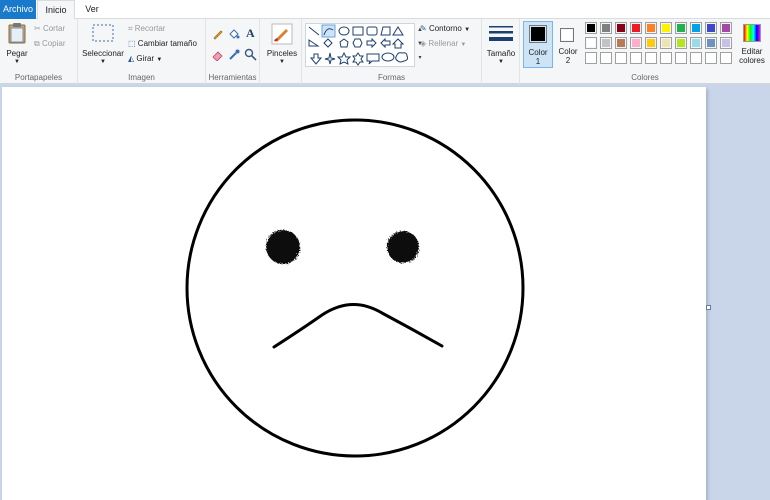 The height and width of the screenshot is (500, 770). I want to click on fill-button: ◈ Rellenar ▼, so click(443, 43).